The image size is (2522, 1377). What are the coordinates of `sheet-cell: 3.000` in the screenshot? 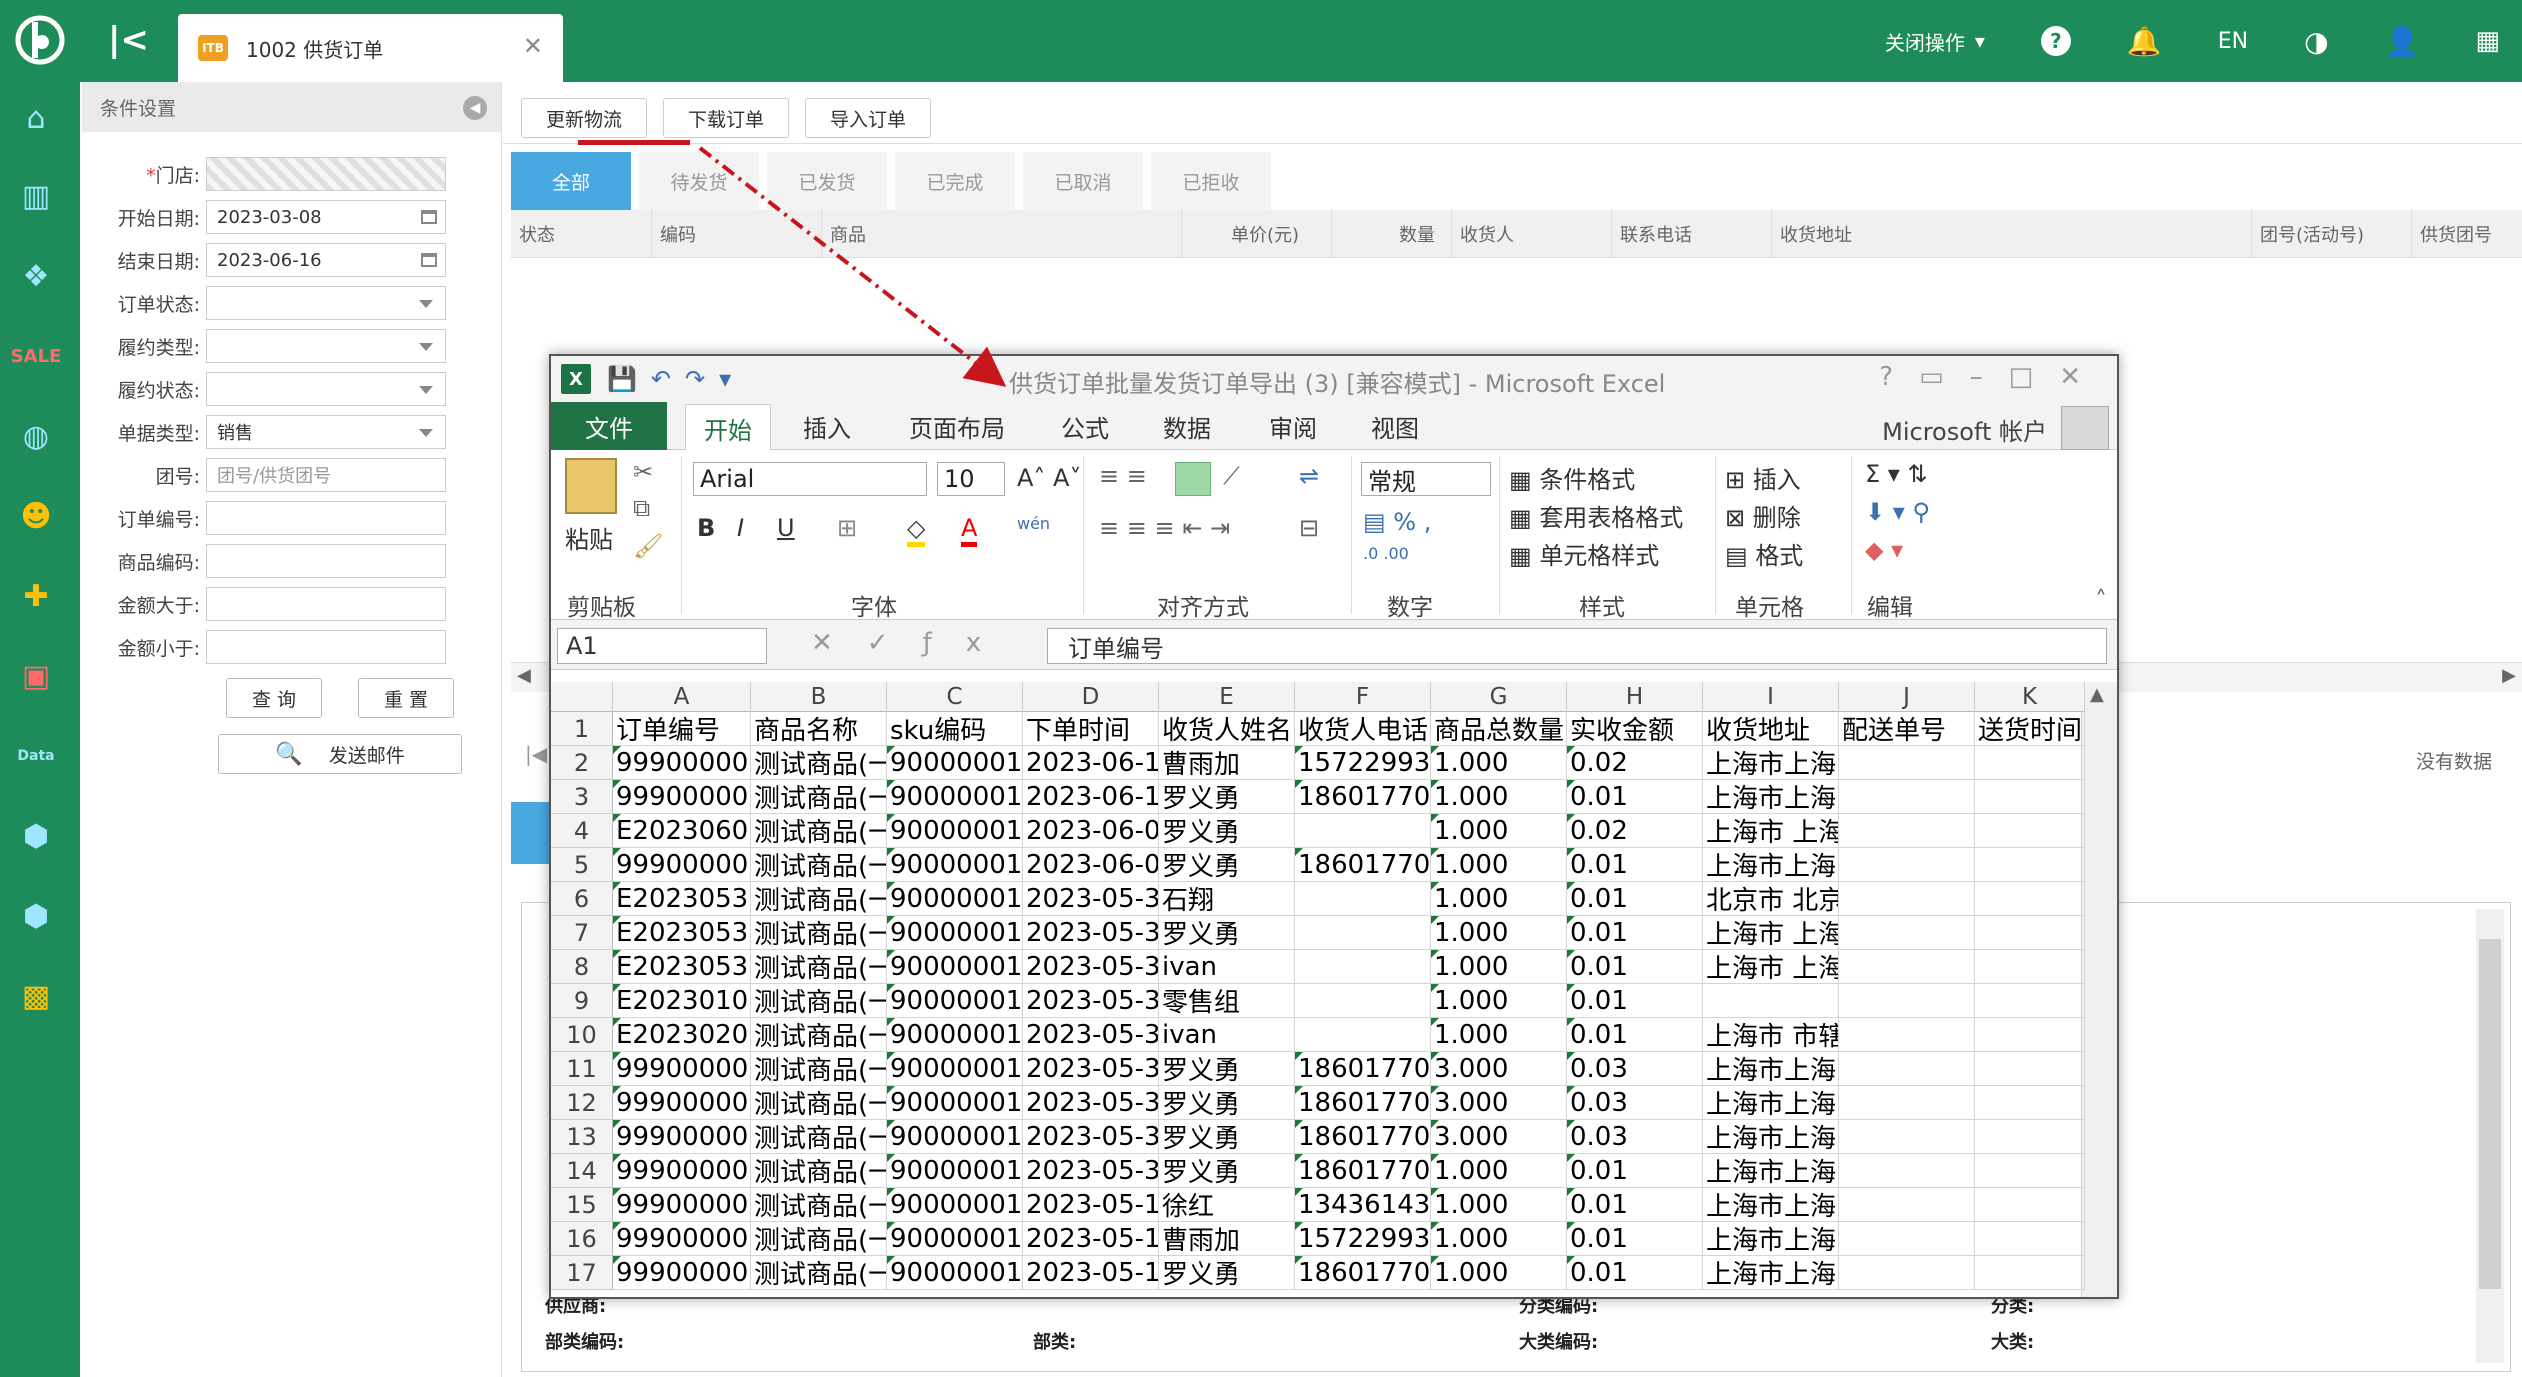 It's located at (1499, 1137).